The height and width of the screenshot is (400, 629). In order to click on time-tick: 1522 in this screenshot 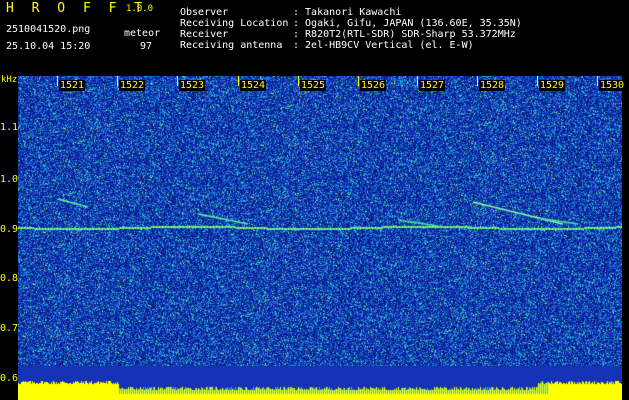, I will do `click(132, 85)`.